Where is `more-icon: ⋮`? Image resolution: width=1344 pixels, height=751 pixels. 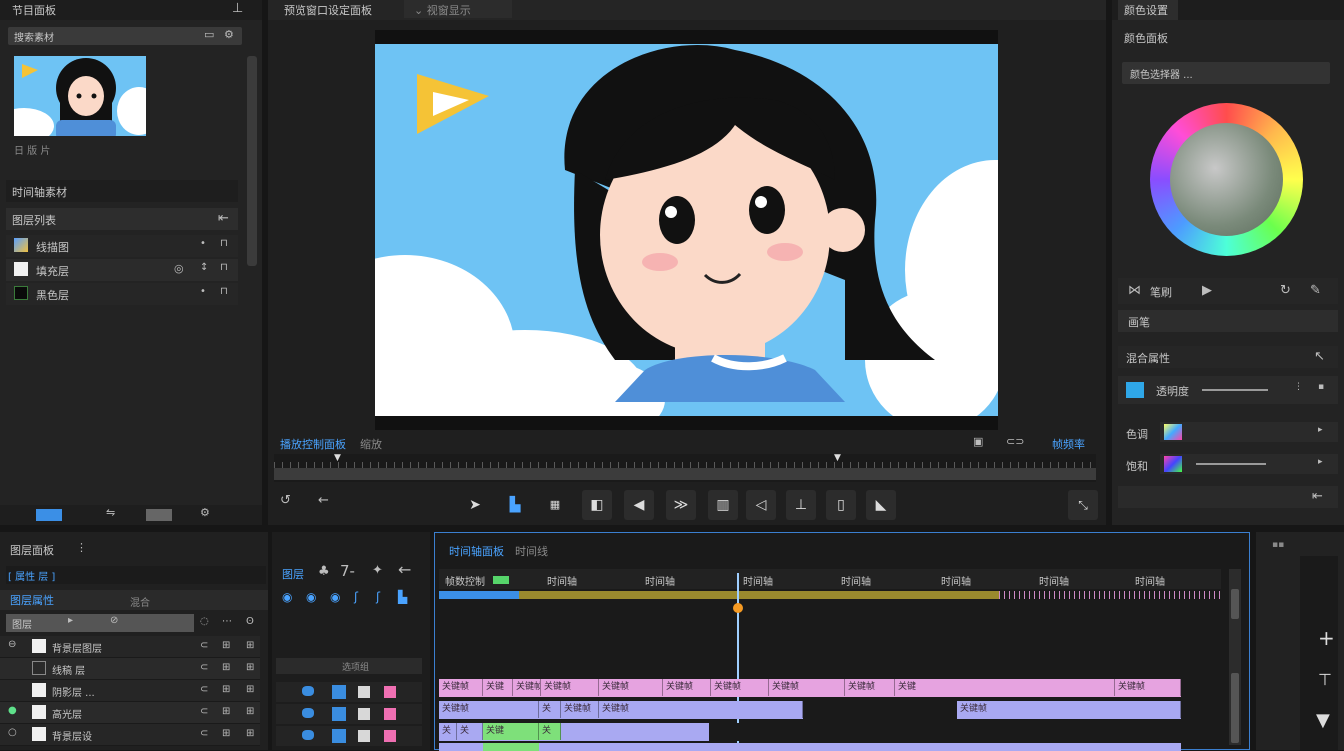 more-icon: ⋮ is located at coordinates (81, 547).